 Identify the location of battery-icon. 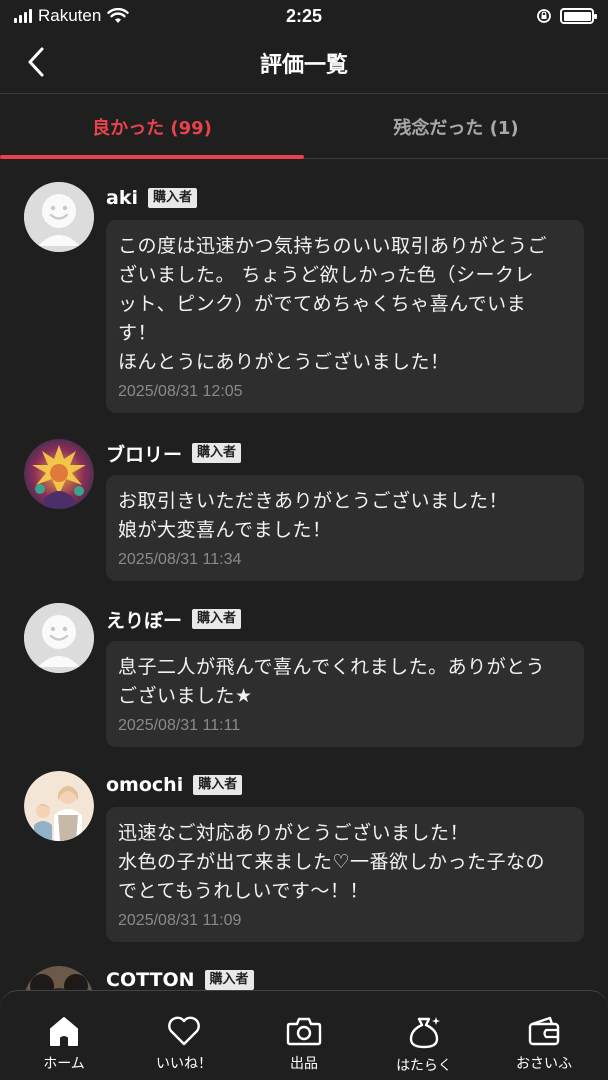
(578, 16).